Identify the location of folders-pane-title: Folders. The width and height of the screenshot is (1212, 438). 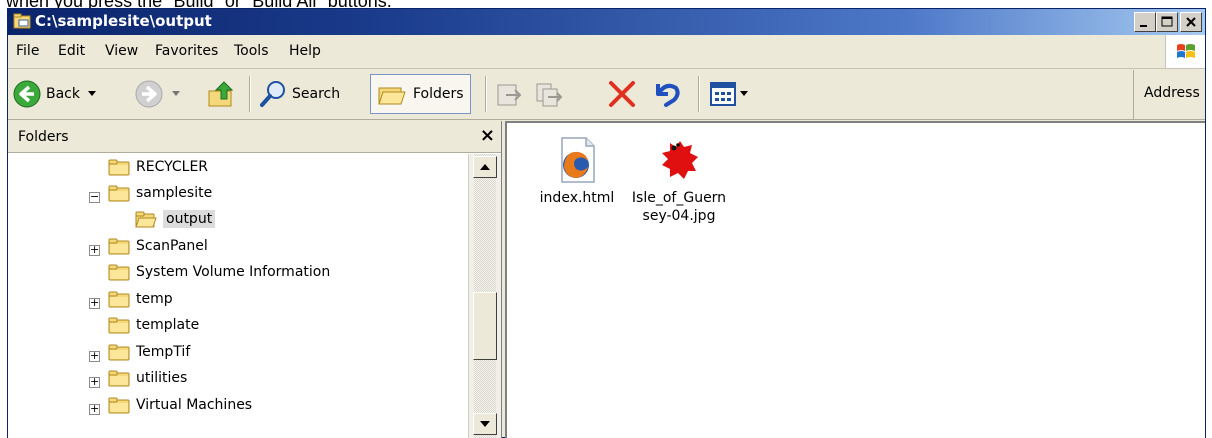
(43, 137).